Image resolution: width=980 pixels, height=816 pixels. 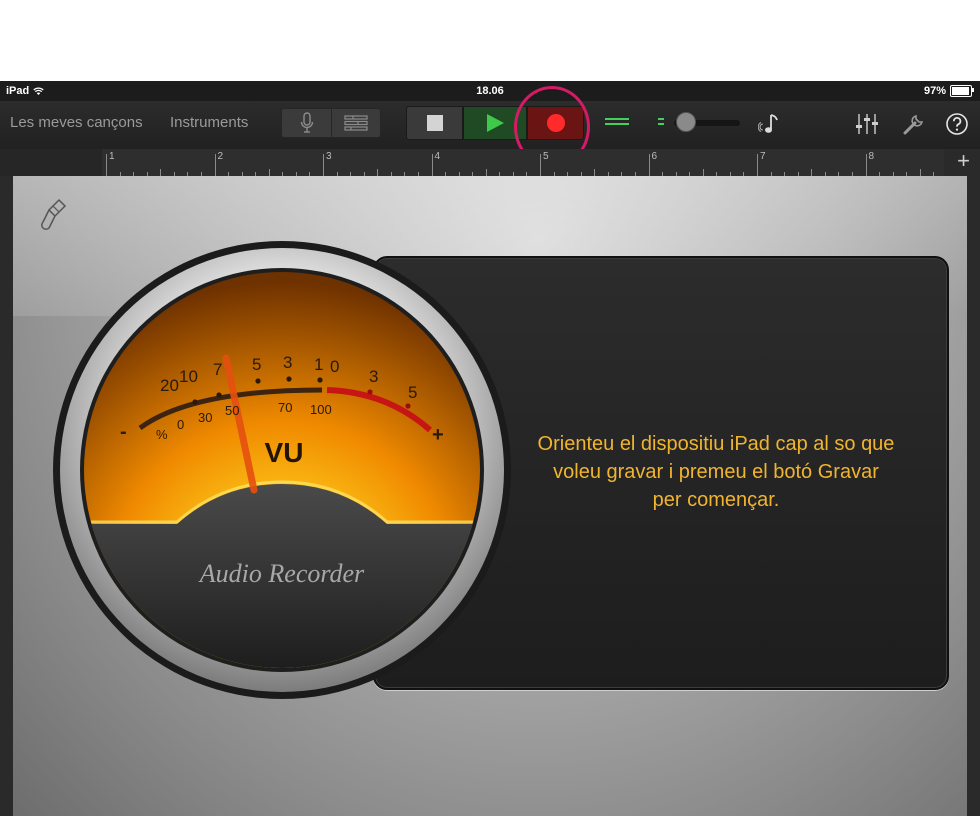 What do you see at coordinates (412, 392) in the screenshot?
I see `db-plus5: 5` at bounding box center [412, 392].